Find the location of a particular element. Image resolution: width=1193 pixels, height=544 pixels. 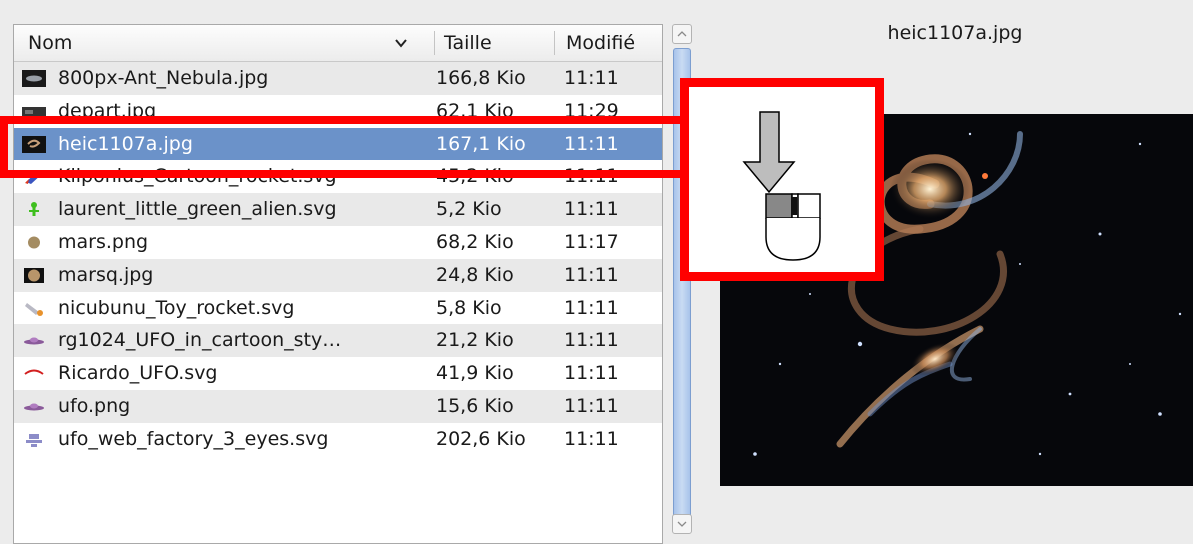

column-header-size: Taille is located at coordinates (504, 43).